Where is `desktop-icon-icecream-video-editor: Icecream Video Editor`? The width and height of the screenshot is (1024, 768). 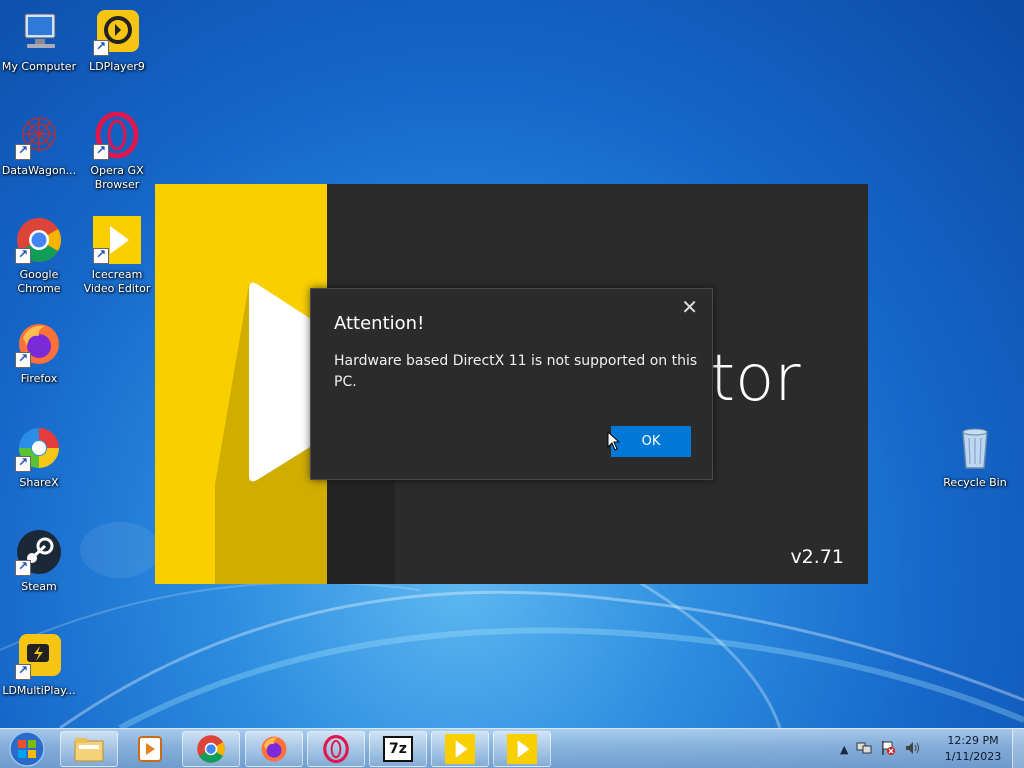
desktop-icon-icecream-video-editor: Icecream Video Editor is located at coordinates (117, 256).